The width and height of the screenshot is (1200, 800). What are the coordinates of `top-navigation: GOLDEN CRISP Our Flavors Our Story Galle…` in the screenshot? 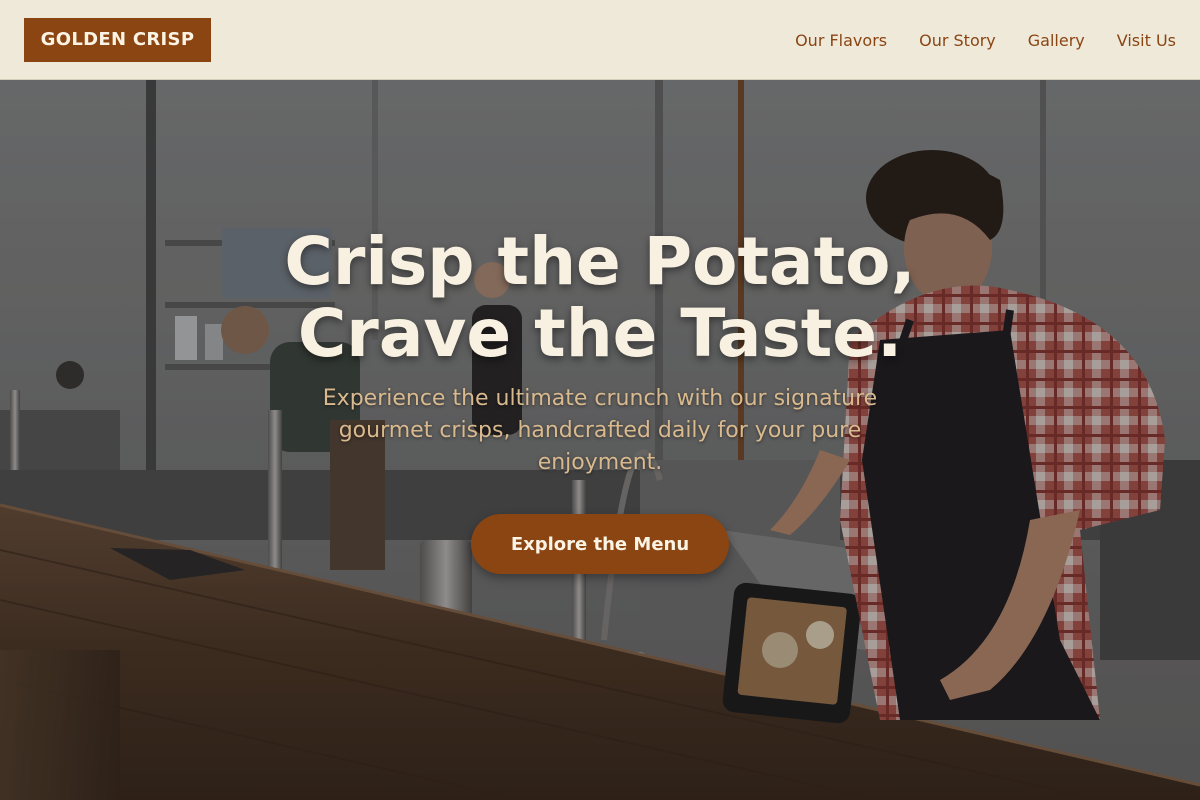 It's located at (600, 40).